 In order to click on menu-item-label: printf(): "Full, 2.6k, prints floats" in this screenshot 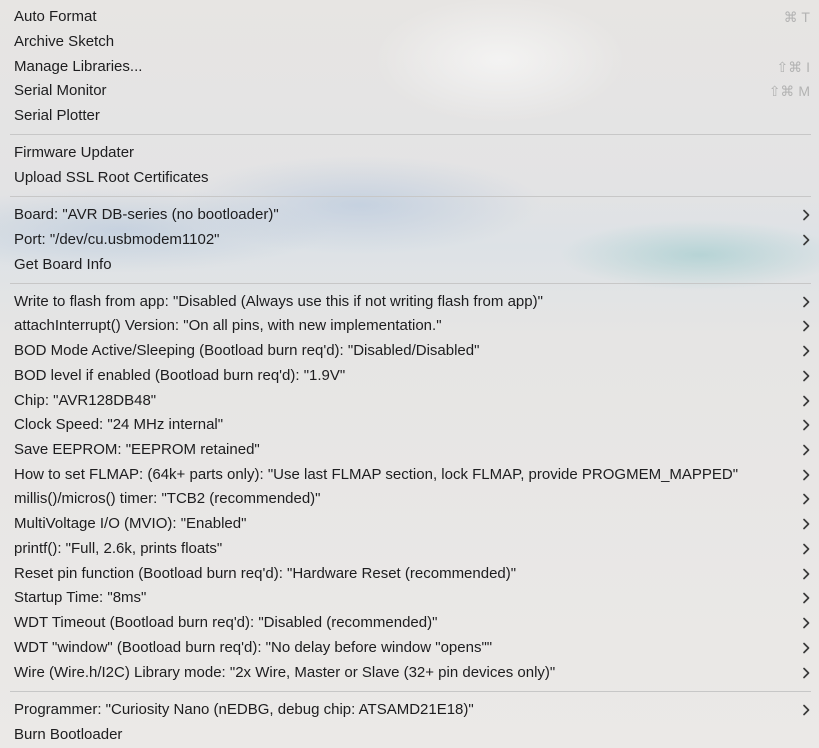, I will do `click(118, 548)`.